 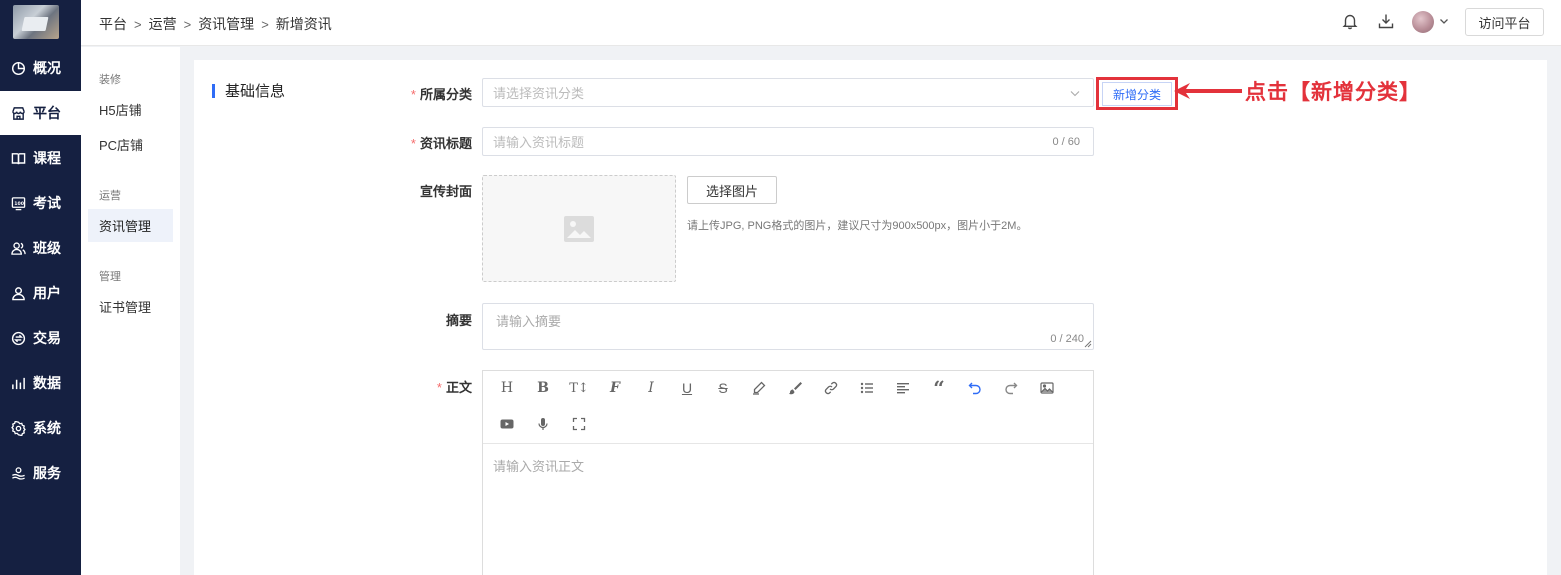 What do you see at coordinates (543, 388) in the screenshot?
I see `bold-icon: B` at bounding box center [543, 388].